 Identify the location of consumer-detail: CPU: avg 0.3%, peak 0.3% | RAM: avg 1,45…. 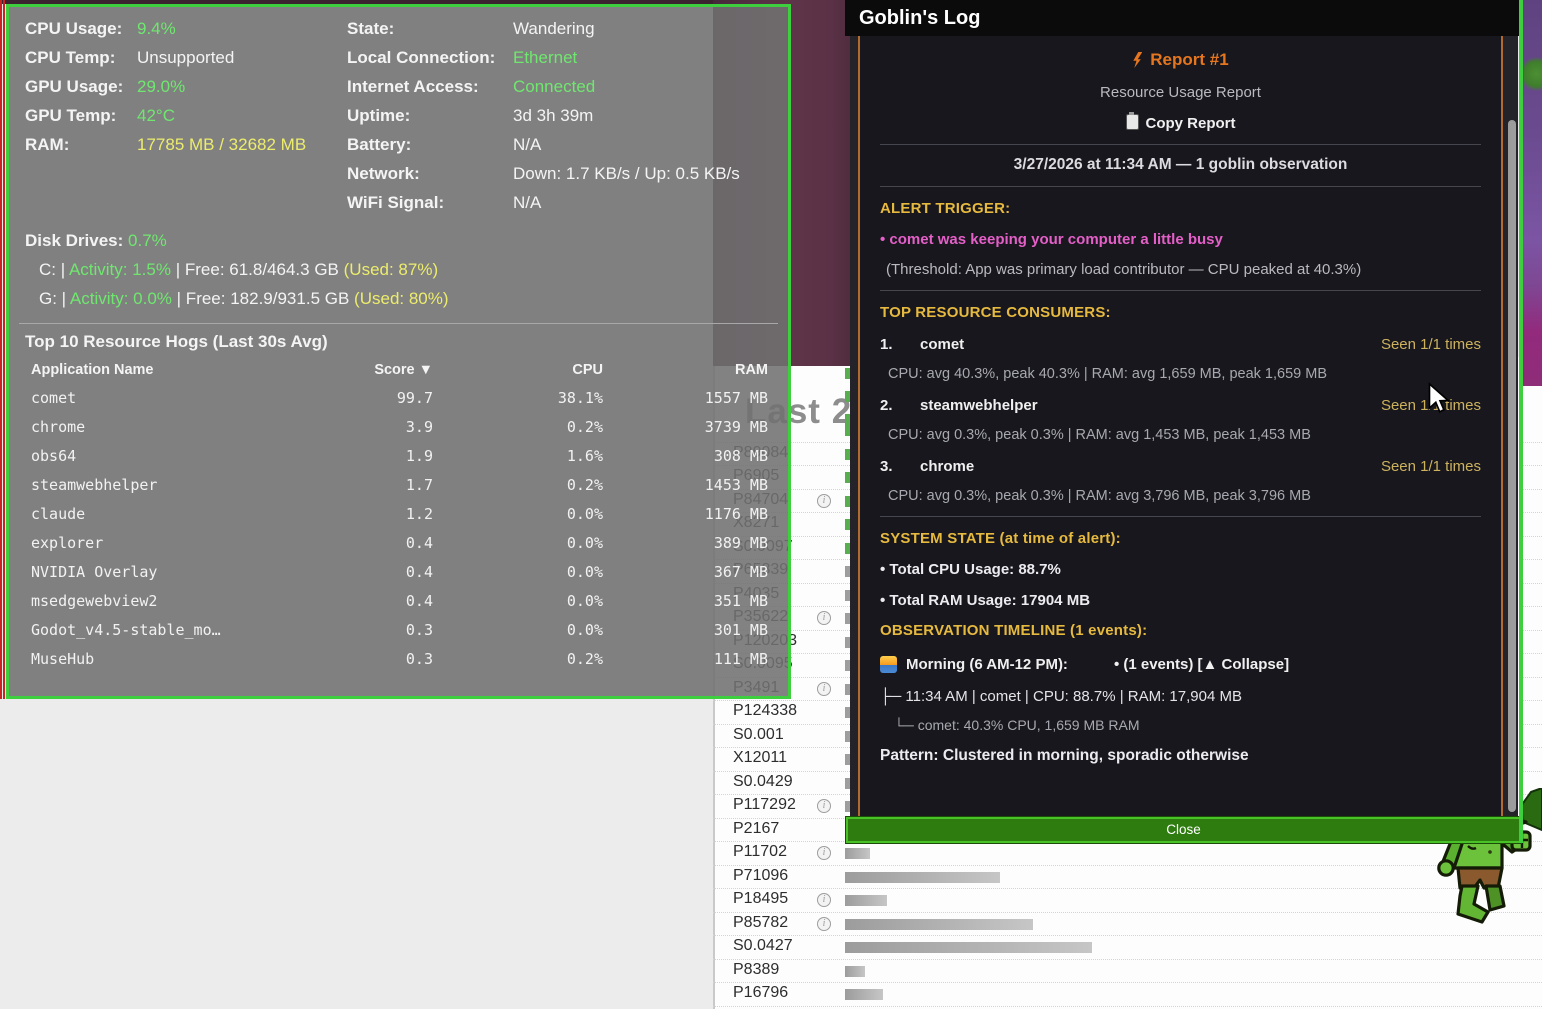
(1099, 435).